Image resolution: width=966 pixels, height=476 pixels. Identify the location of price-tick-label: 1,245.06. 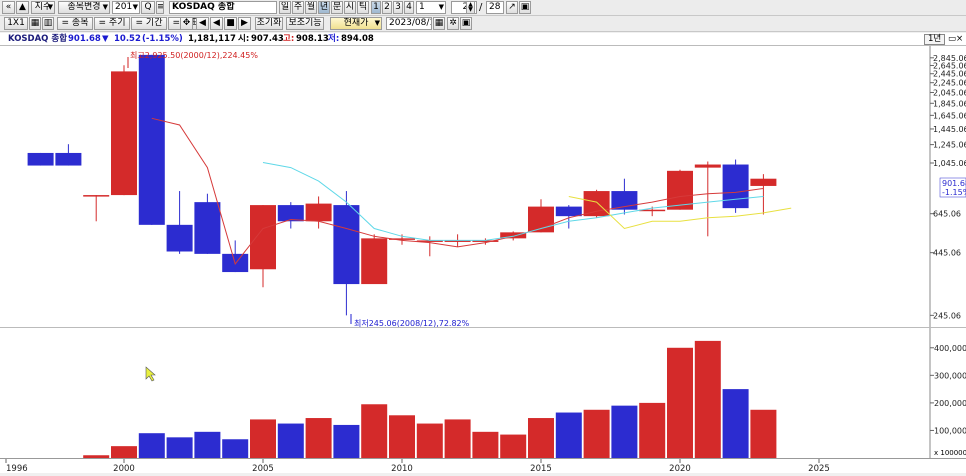
(949, 145).